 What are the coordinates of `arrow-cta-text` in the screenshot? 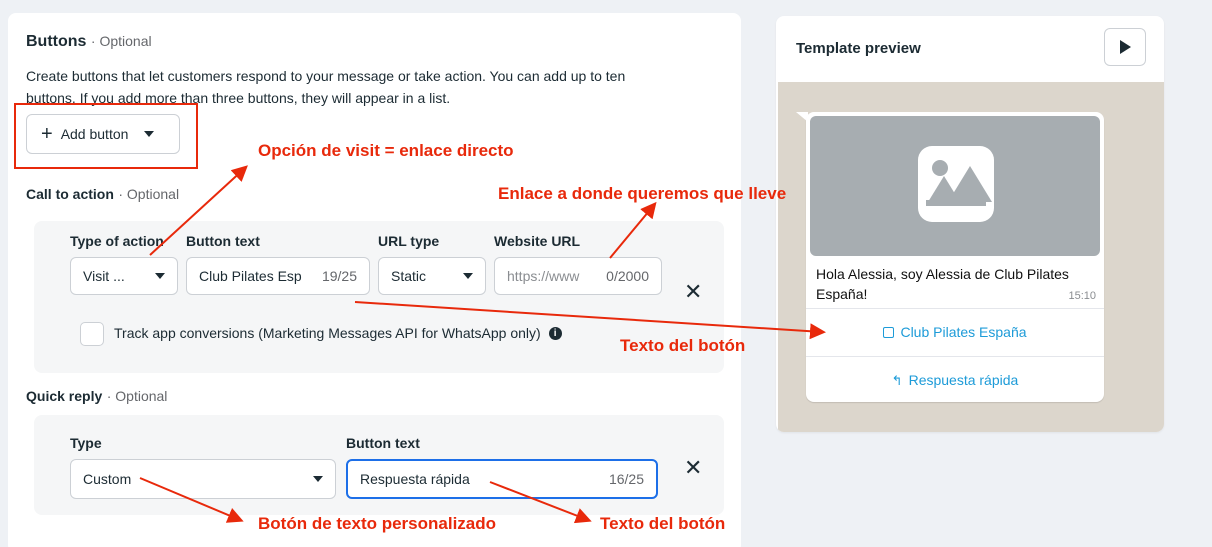 It's located at (590, 320).